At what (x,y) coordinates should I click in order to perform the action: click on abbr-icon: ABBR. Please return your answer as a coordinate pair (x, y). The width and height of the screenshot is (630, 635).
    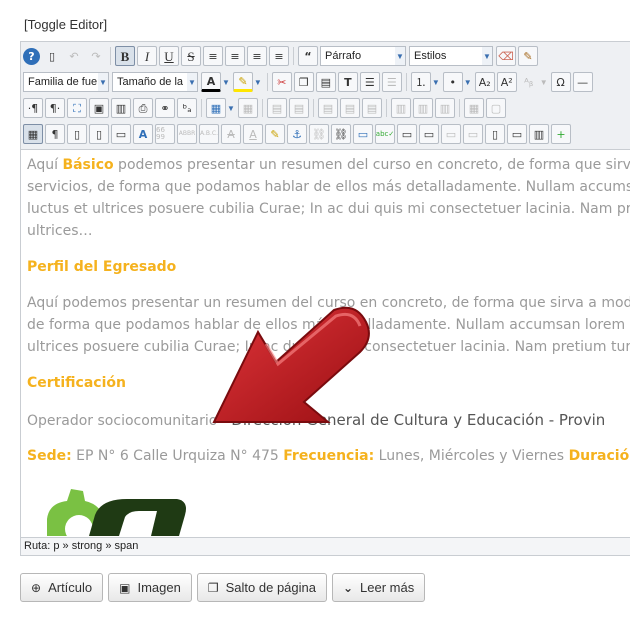
    Looking at the image, I should click on (187, 134).